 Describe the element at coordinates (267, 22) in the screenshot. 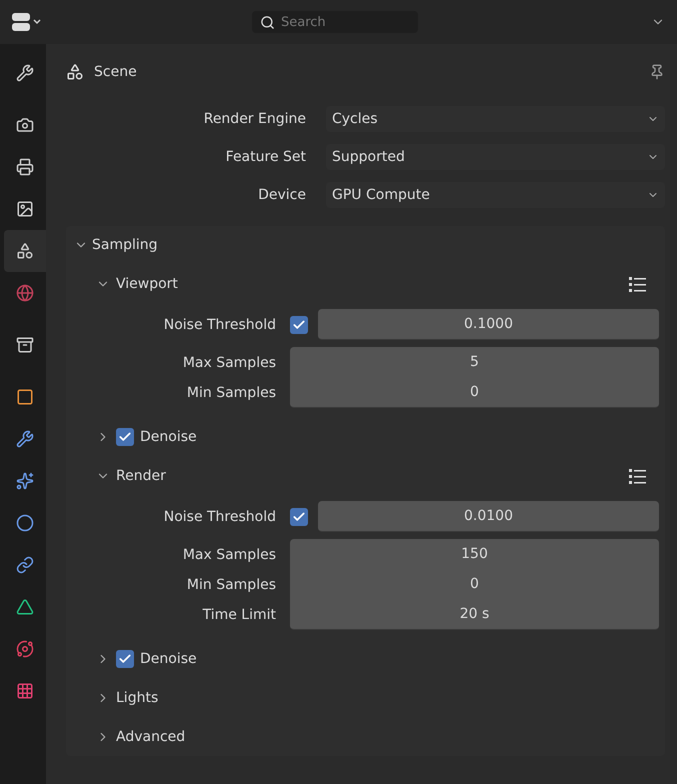

I see `search-icon` at that location.